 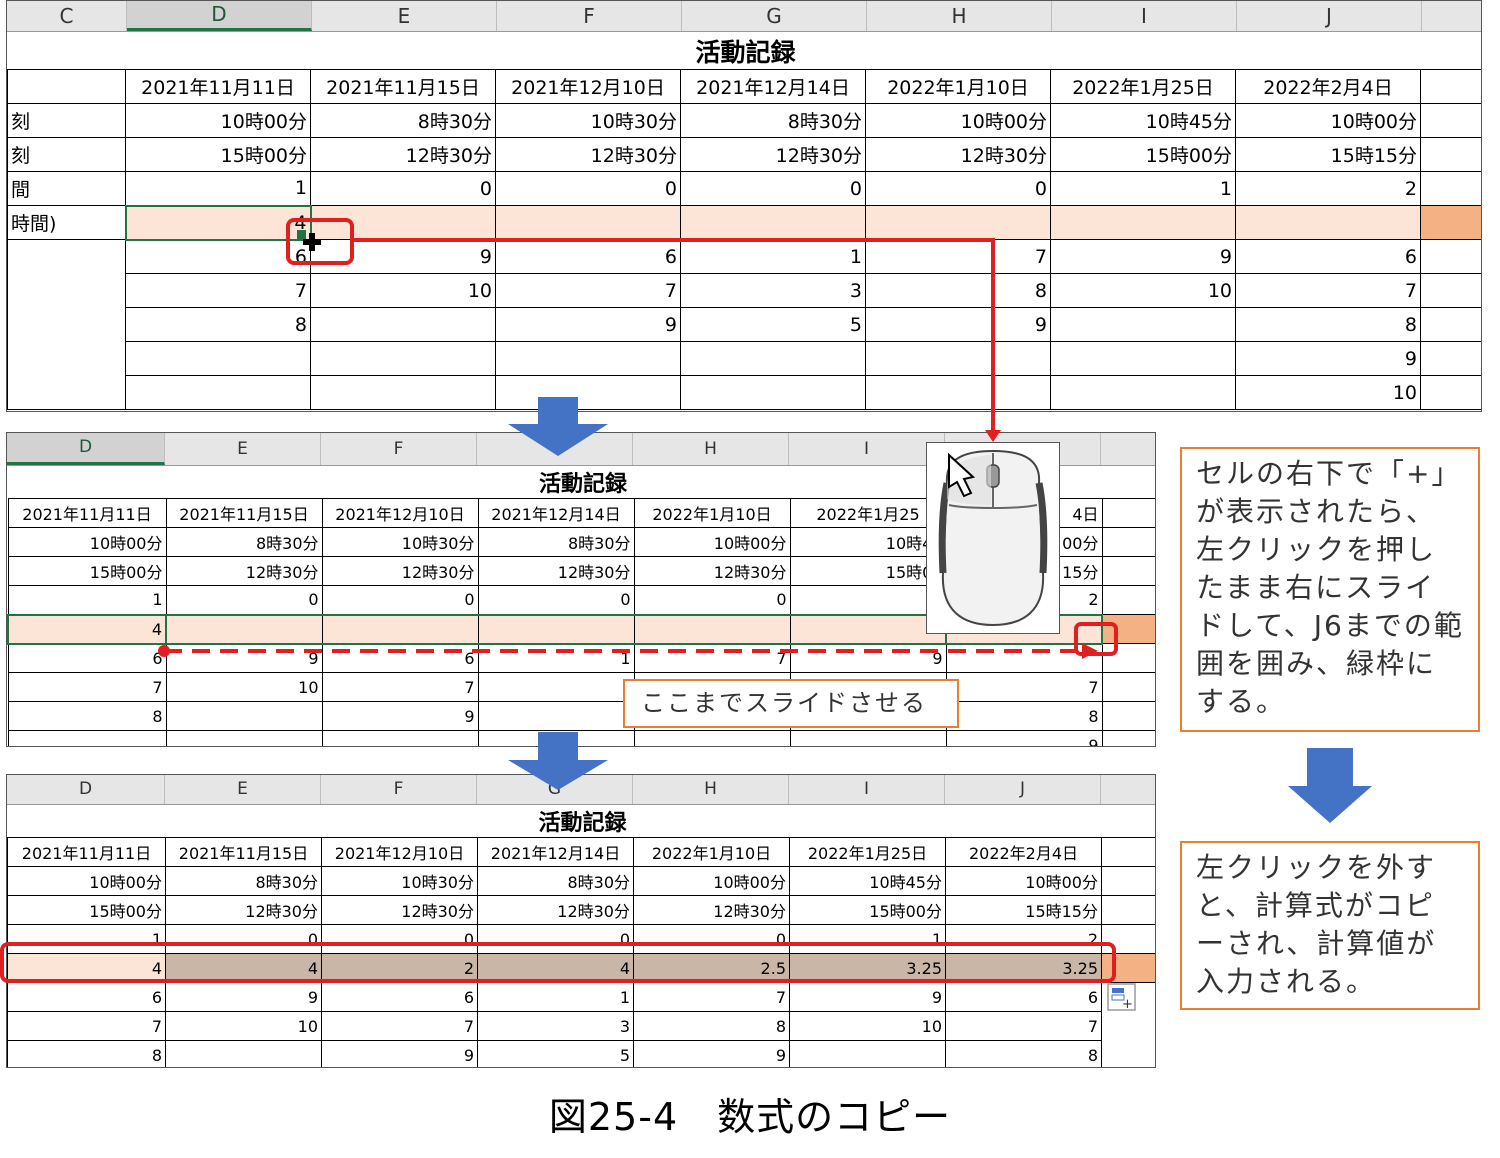 I want to click on date-cell: 2022年1月25, so click(x=868, y=513).